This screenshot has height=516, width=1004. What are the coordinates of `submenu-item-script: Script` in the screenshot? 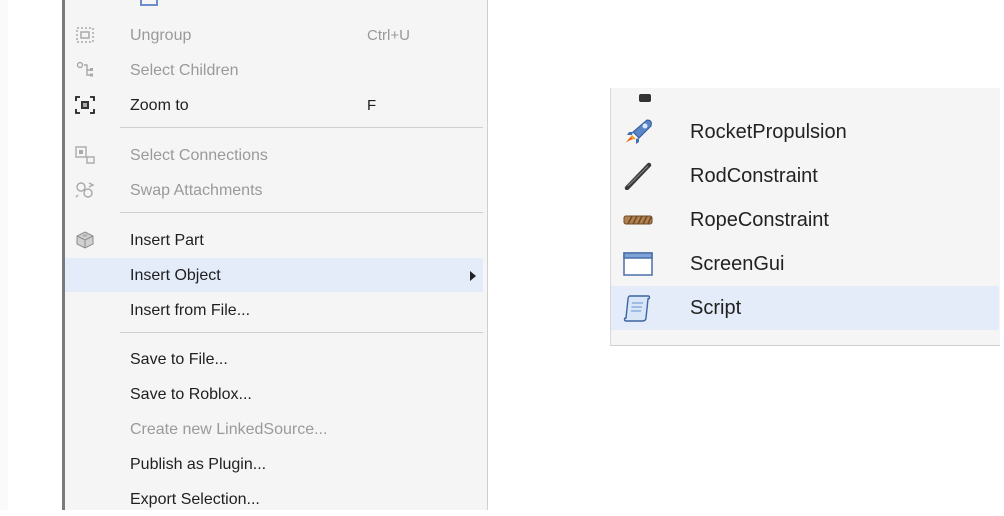 It's located at (805, 308).